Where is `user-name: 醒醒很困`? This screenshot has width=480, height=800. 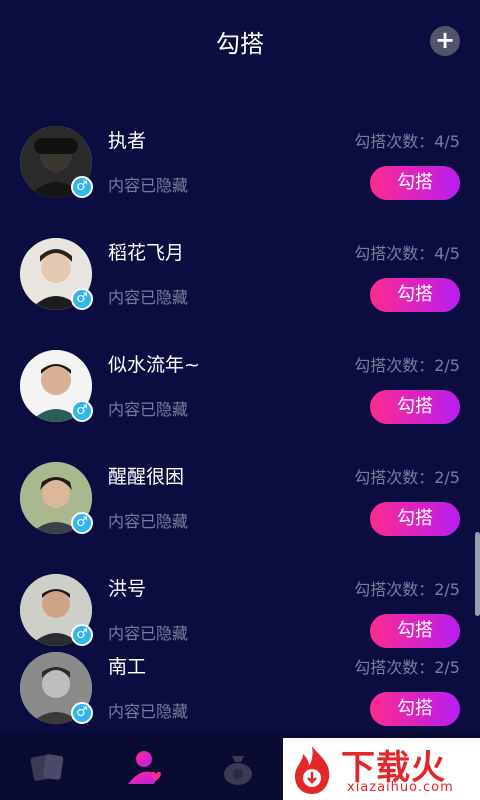 user-name: 醒醒很困 is located at coordinates (146, 477).